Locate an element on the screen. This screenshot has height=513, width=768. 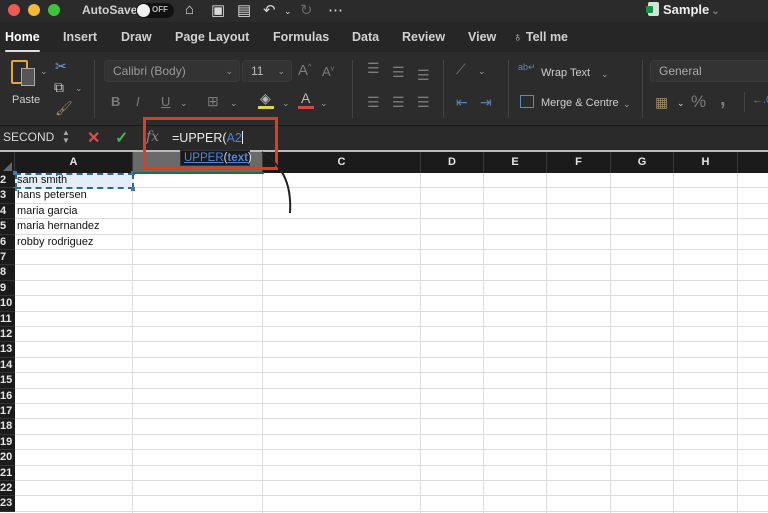
column-header-d: D is located at coordinates (452, 162).